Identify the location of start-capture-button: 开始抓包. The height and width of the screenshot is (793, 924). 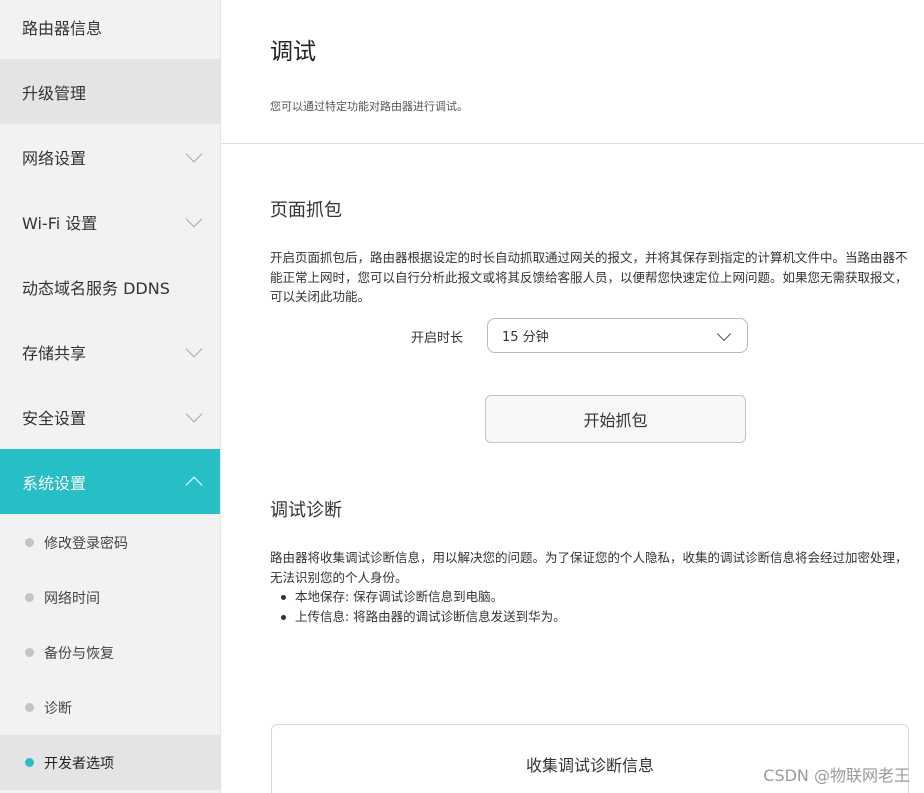
(615, 419).